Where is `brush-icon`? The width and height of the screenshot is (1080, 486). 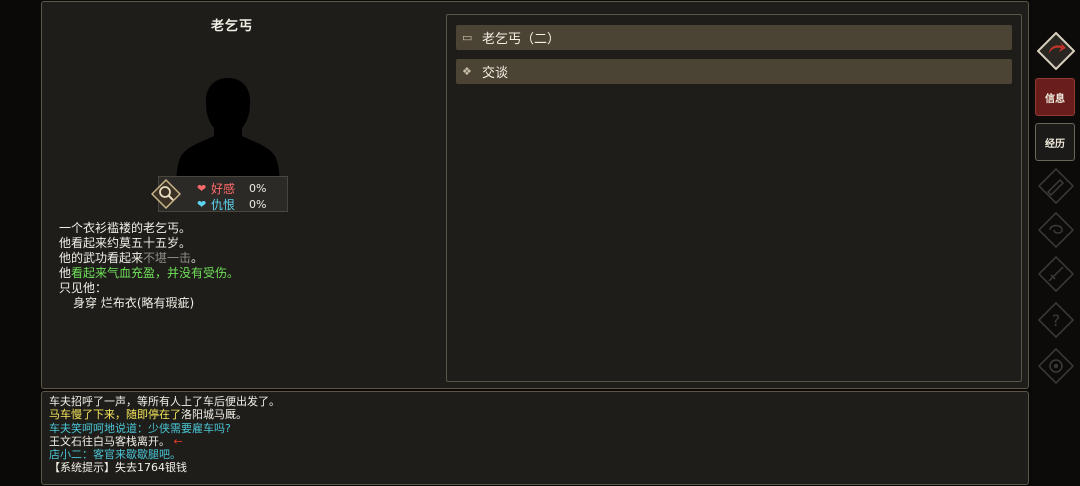
brush-icon is located at coordinates (1056, 186).